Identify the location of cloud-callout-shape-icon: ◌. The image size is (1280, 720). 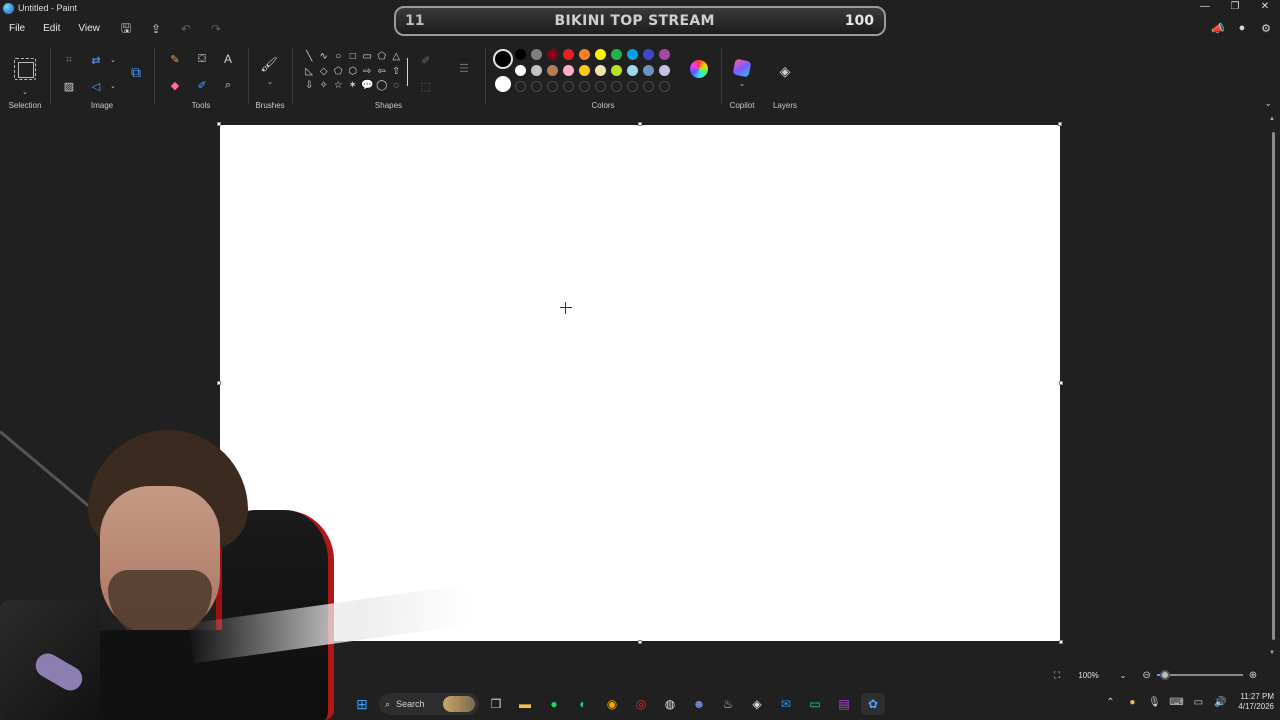
(396, 86).